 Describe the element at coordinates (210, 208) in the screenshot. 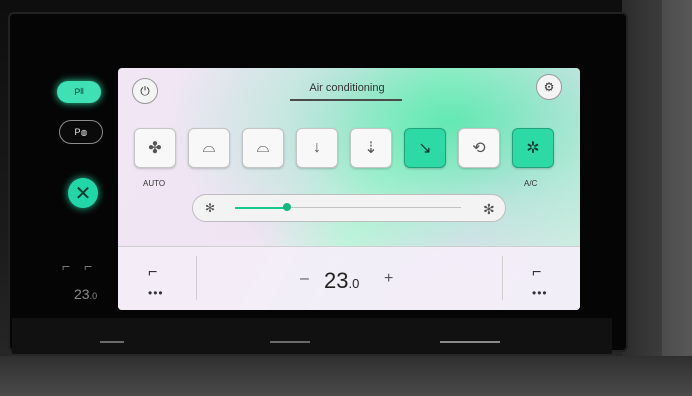

I see `fan-low-icon: ✻` at that location.